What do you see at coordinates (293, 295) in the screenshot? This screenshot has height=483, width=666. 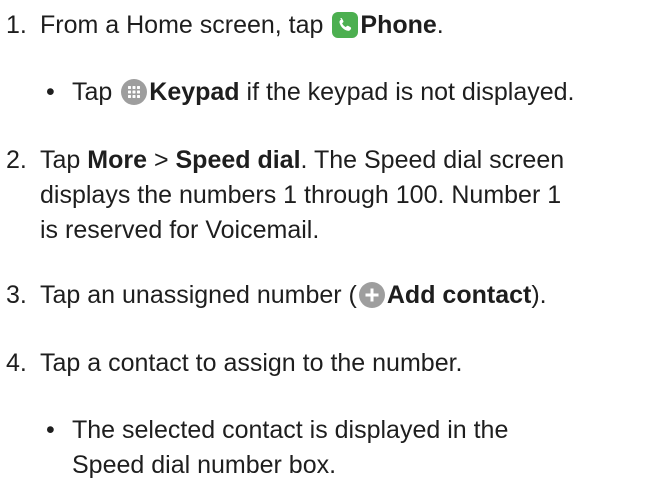 I see `step-text: Tap an unassigned number (Add contact).` at bounding box center [293, 295].